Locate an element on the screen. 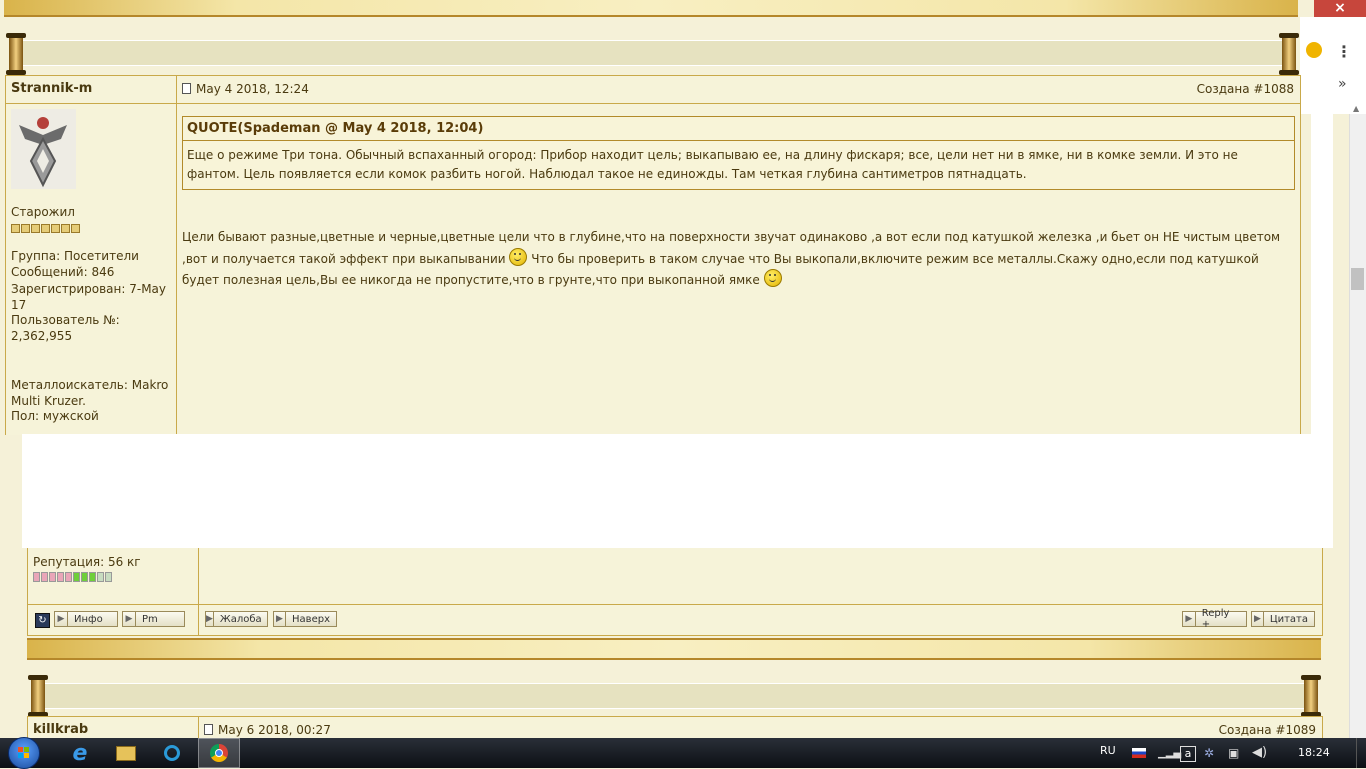  pm-button: ▶ Pm is located at coordinates (153, 619).